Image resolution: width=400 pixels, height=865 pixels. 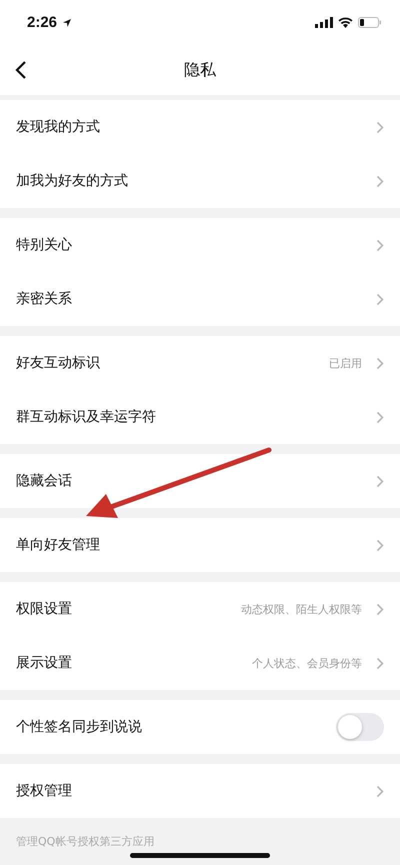 I want to click on settings-row: 群互动标识及幸运字符, so click(x=200, y=417).